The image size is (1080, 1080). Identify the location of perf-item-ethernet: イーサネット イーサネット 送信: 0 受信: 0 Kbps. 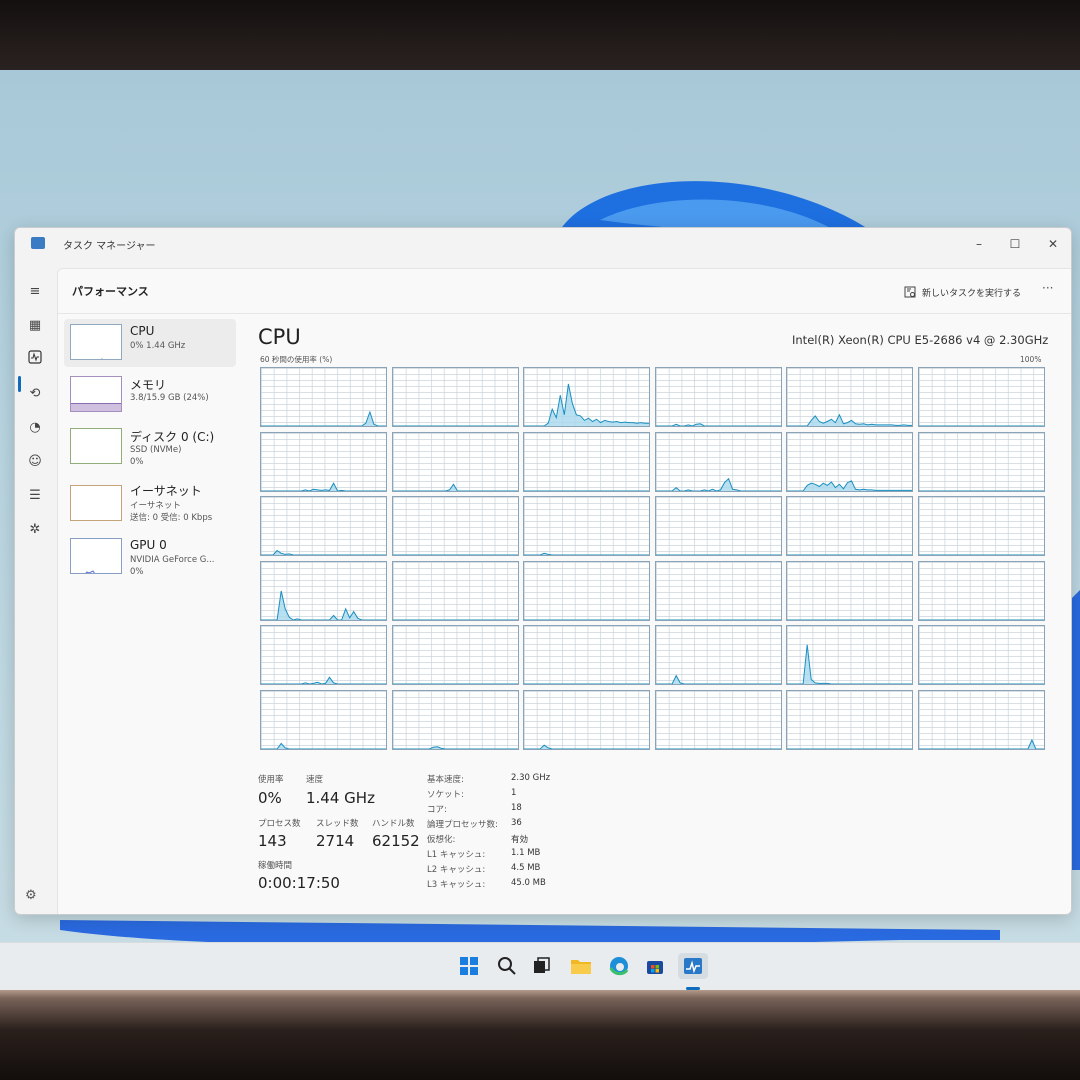
(150, 504).